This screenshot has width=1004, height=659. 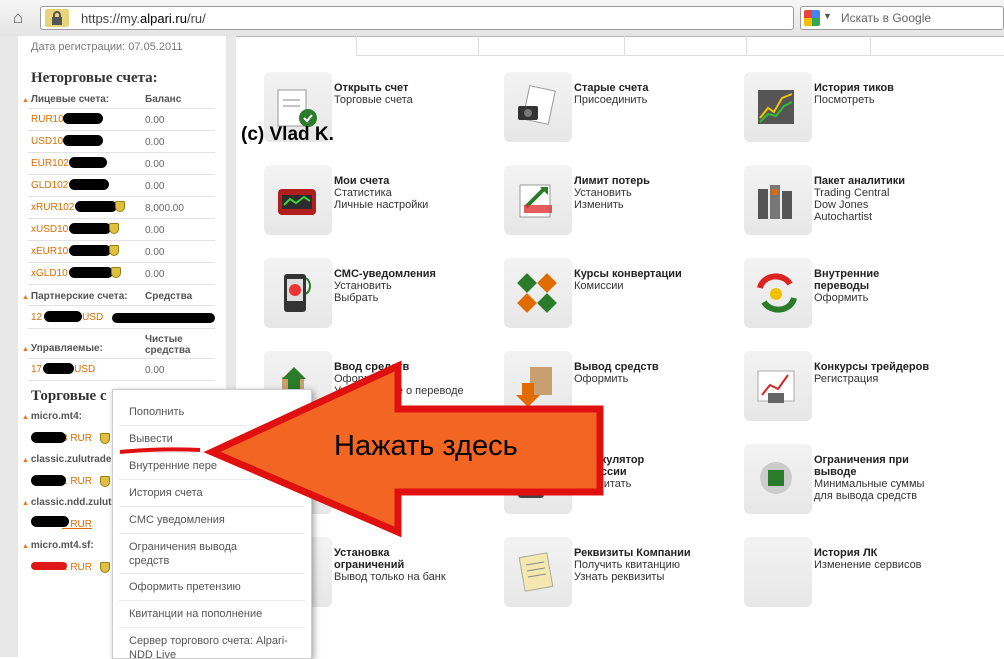 I want to click on tile-link: Узнать реквизиты, so click(x=619, y=577).